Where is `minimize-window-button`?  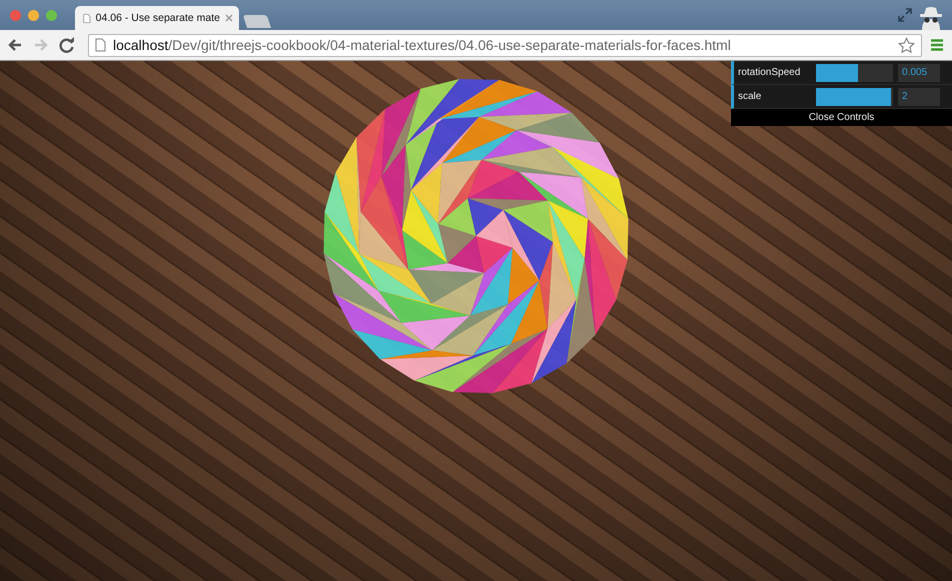 minimize-window-button is located at coordinates (33, 15).